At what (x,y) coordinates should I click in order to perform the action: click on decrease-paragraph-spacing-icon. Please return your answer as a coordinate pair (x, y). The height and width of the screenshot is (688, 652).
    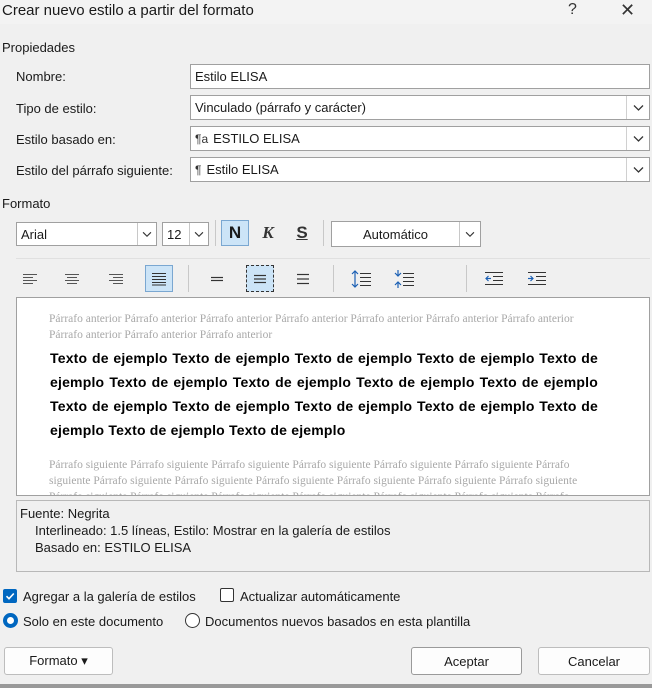
    Looking at the image, I should click on (404, 278).